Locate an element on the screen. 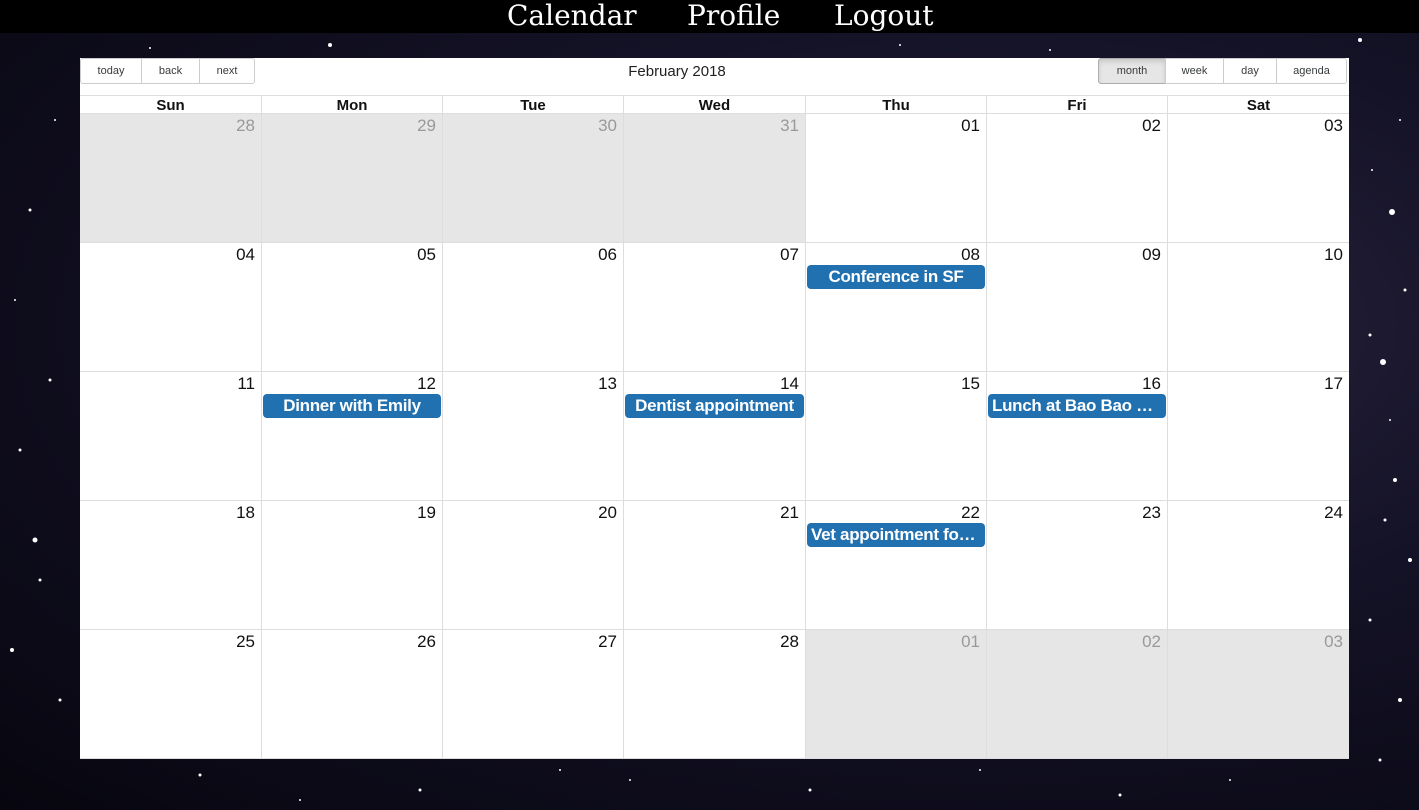 This screenshot has width=1419, height=810. day-number: 04 is located at coordinates (245, 255).